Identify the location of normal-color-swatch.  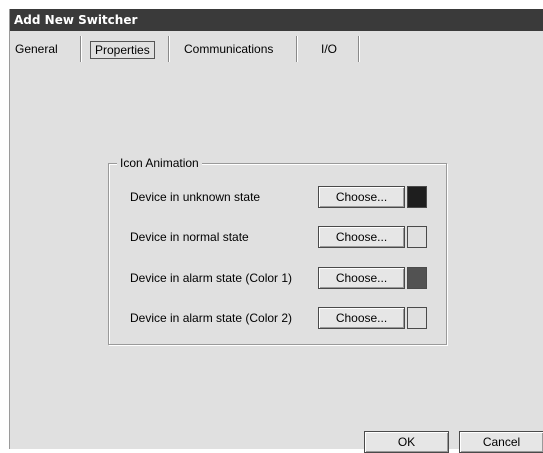
(417, 237).